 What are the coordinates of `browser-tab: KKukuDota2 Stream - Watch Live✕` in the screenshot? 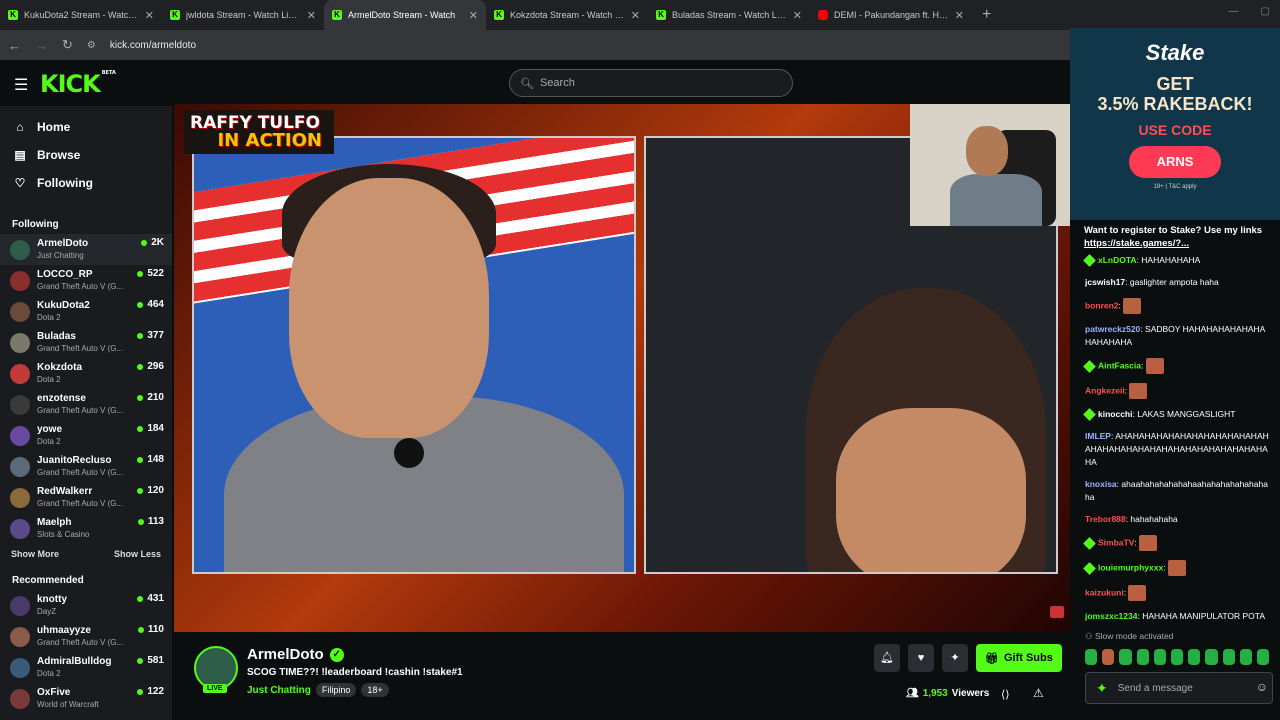 It's located at (81, 15).